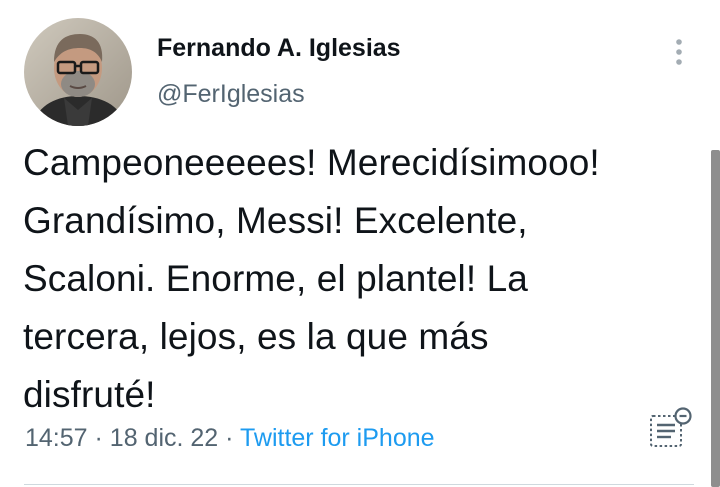 The width and height of the screenshot is (720, 487). What do you see at coordinates (359, 484) in the screenshot?
I see `divider` at bounding box center [359, 484].